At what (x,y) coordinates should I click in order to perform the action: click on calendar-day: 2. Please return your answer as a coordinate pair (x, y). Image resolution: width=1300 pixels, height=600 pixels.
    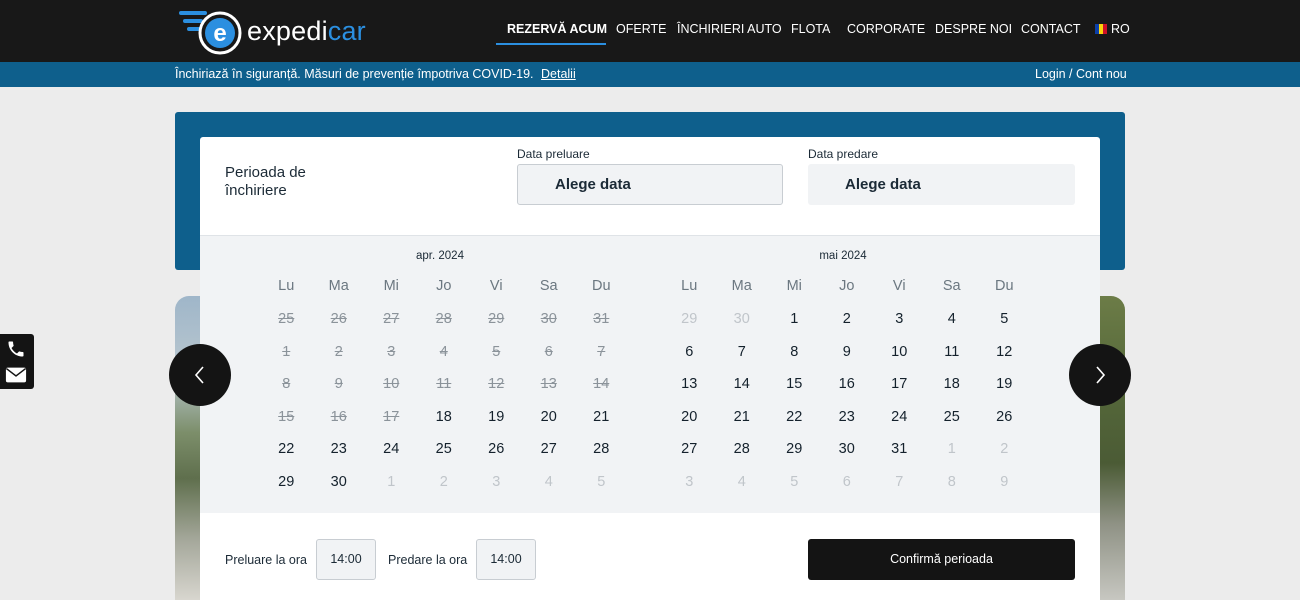
    Looking at the image, I should click on (847, 326).